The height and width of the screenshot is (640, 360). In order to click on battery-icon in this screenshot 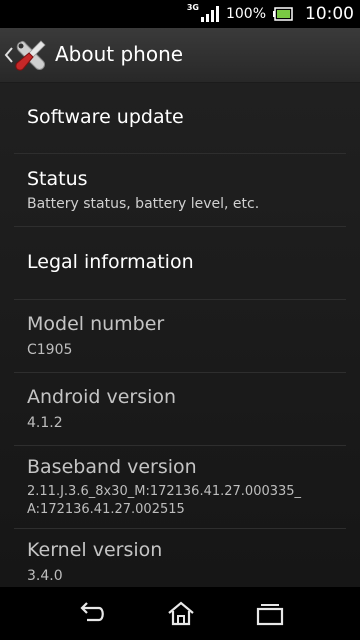, I will do `click(283, 14)`.